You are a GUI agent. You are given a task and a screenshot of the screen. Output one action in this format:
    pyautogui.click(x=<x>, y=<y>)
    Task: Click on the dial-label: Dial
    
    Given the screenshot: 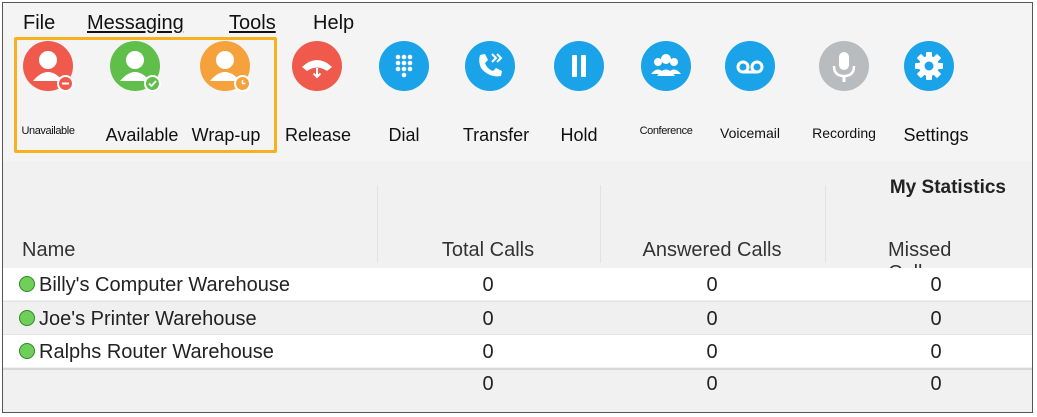 What is the action you would take?
    pyautogui.click(x=404, y=135)
    